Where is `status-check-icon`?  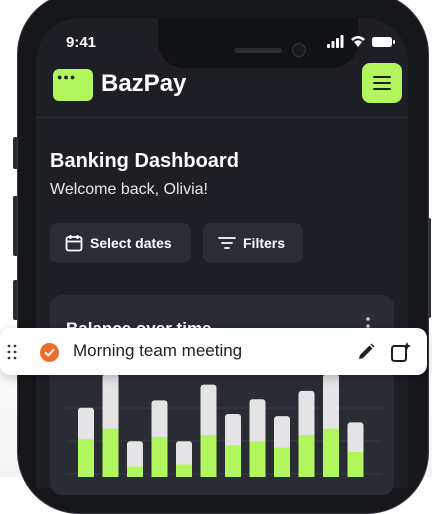 status-check-icon is located at coordinates (49, 352).